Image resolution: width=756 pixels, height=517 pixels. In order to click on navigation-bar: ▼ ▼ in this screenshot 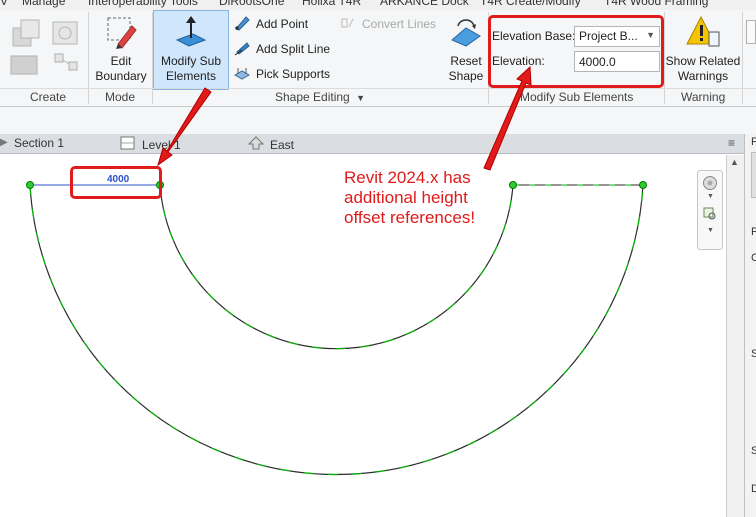, I will do `click(710, 210)`.